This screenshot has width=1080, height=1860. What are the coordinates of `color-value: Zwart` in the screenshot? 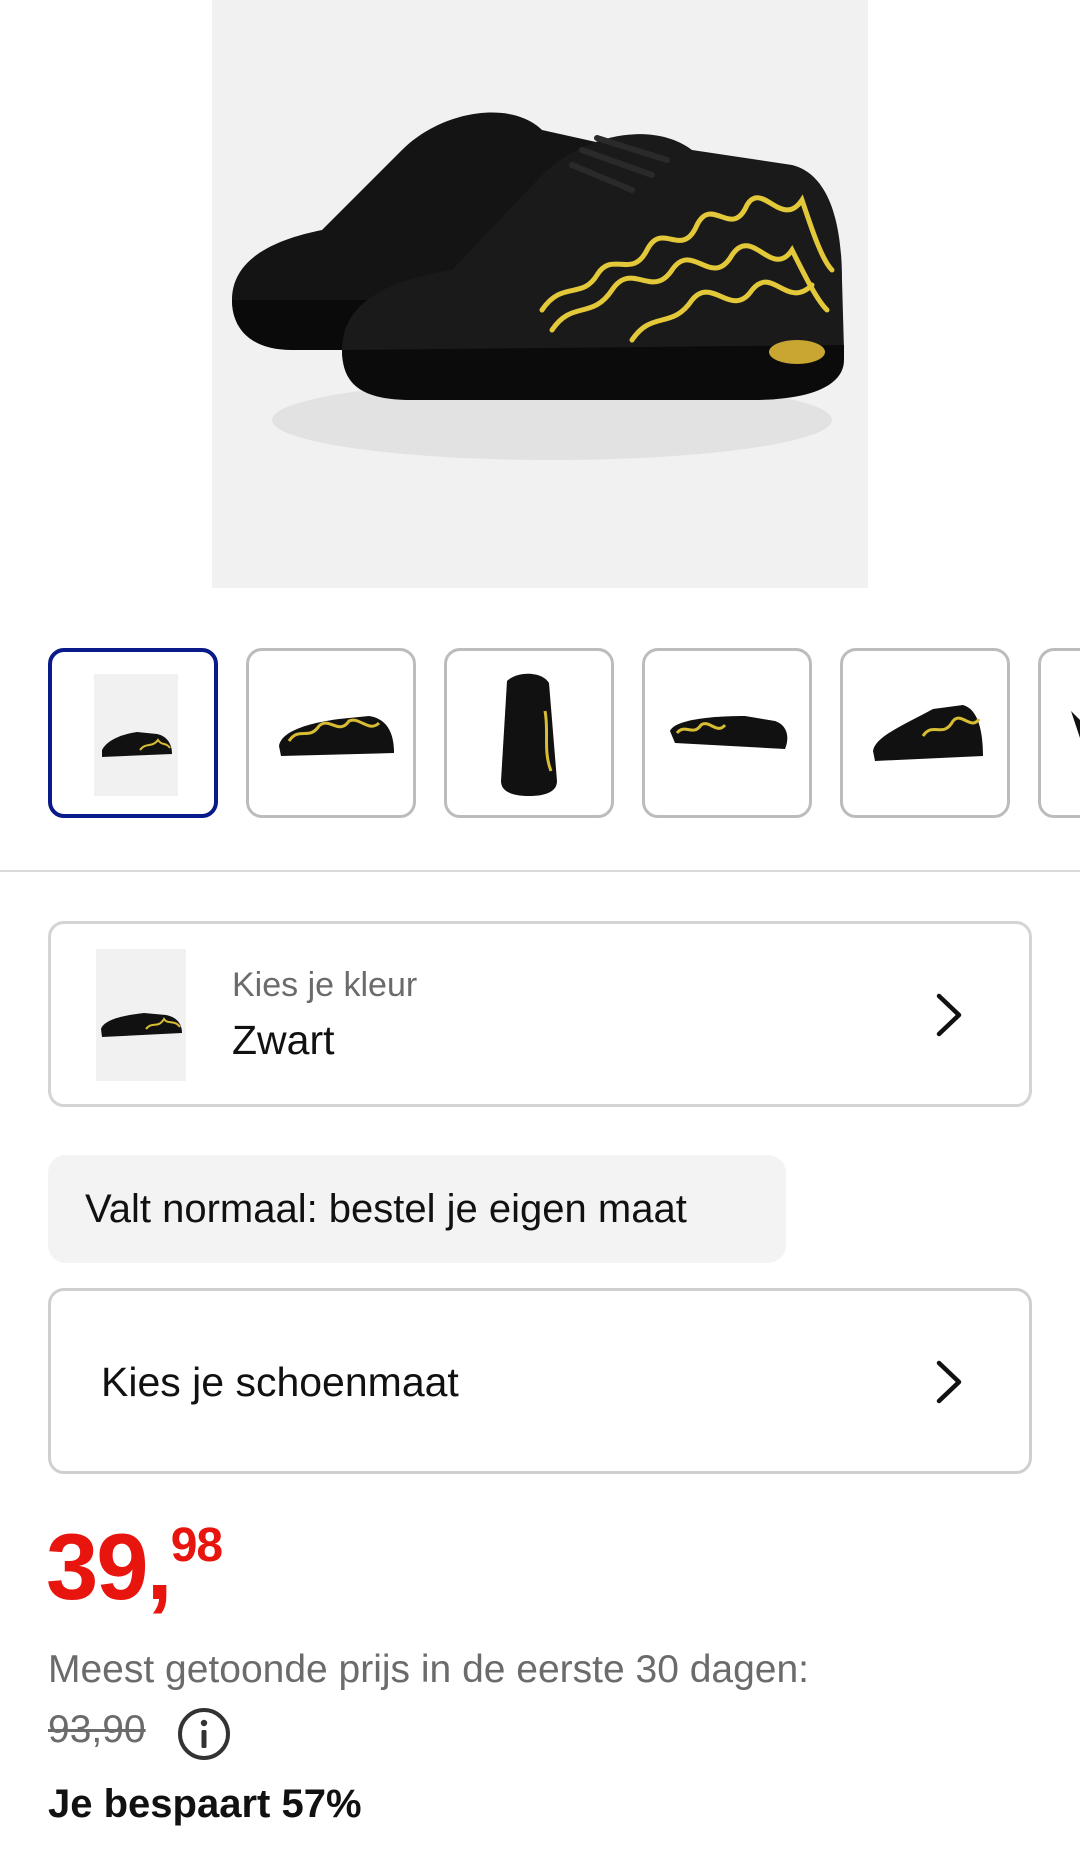 It's located at (283, 1040).